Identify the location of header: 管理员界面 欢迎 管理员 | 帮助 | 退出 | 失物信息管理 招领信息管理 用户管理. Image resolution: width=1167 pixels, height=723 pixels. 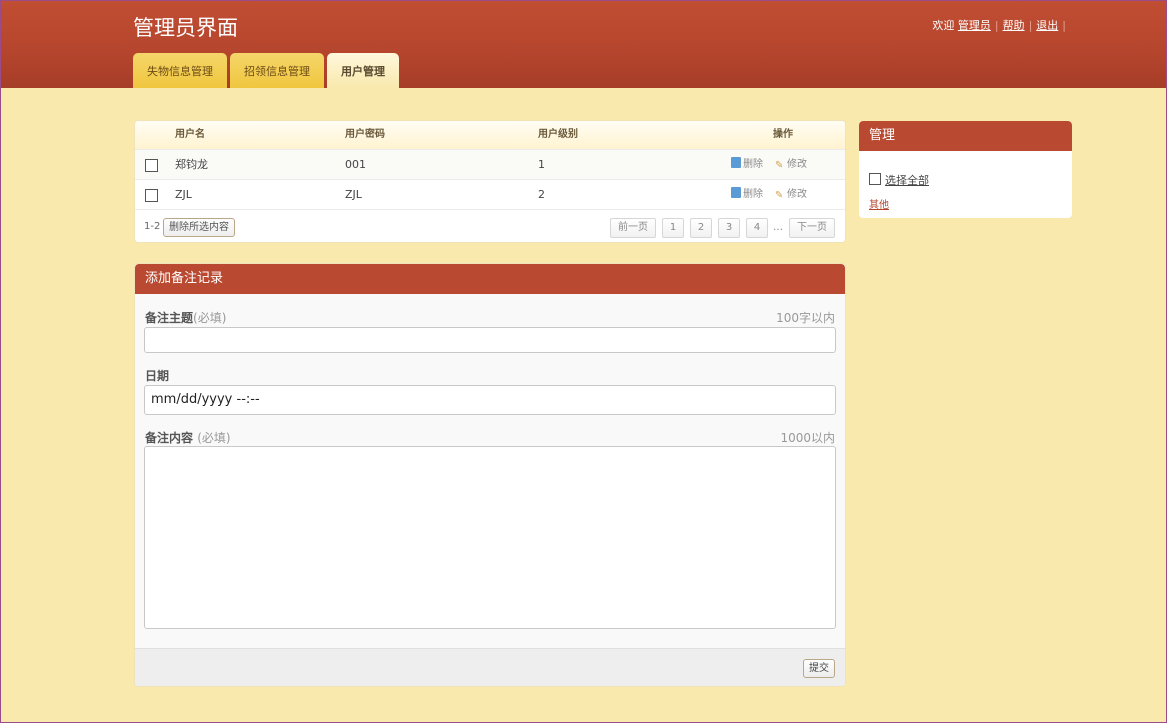
(583, 44).